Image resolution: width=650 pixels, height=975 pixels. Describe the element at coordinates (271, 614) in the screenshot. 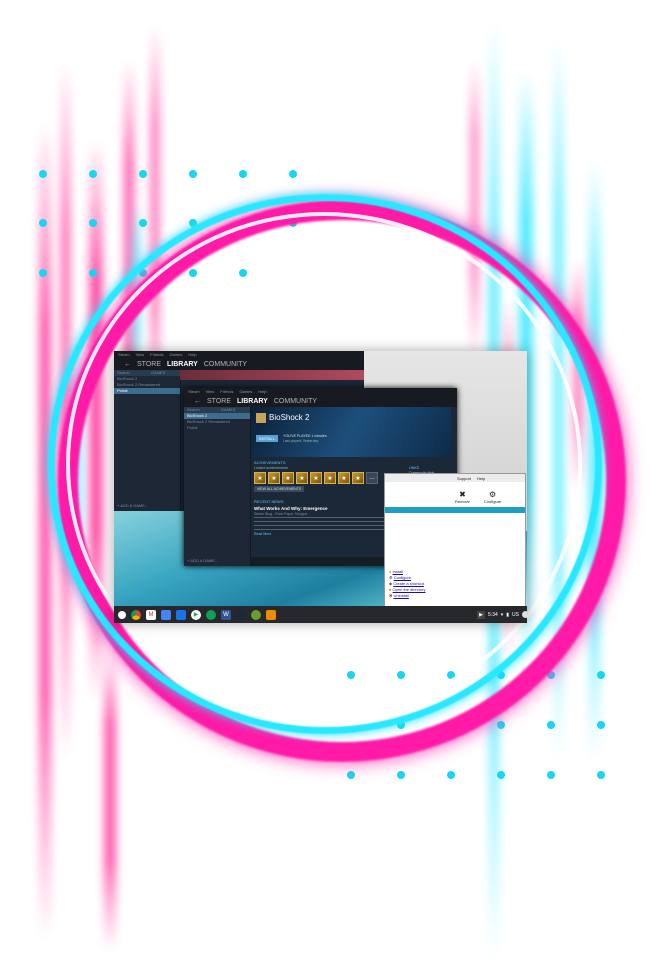

I see `vlc-icon` at that location.